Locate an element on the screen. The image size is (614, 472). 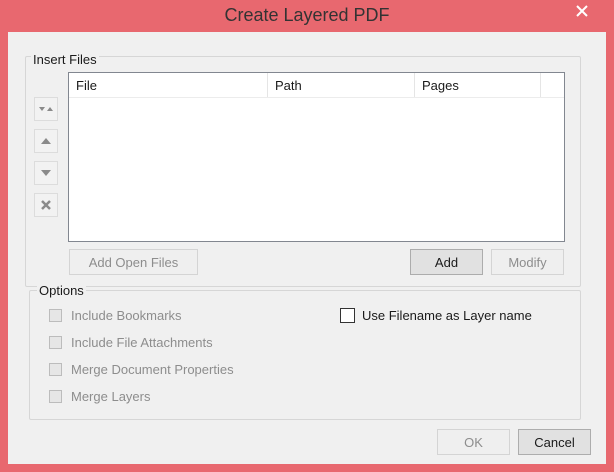
options-label: Options is located at coordinates (61, 290).